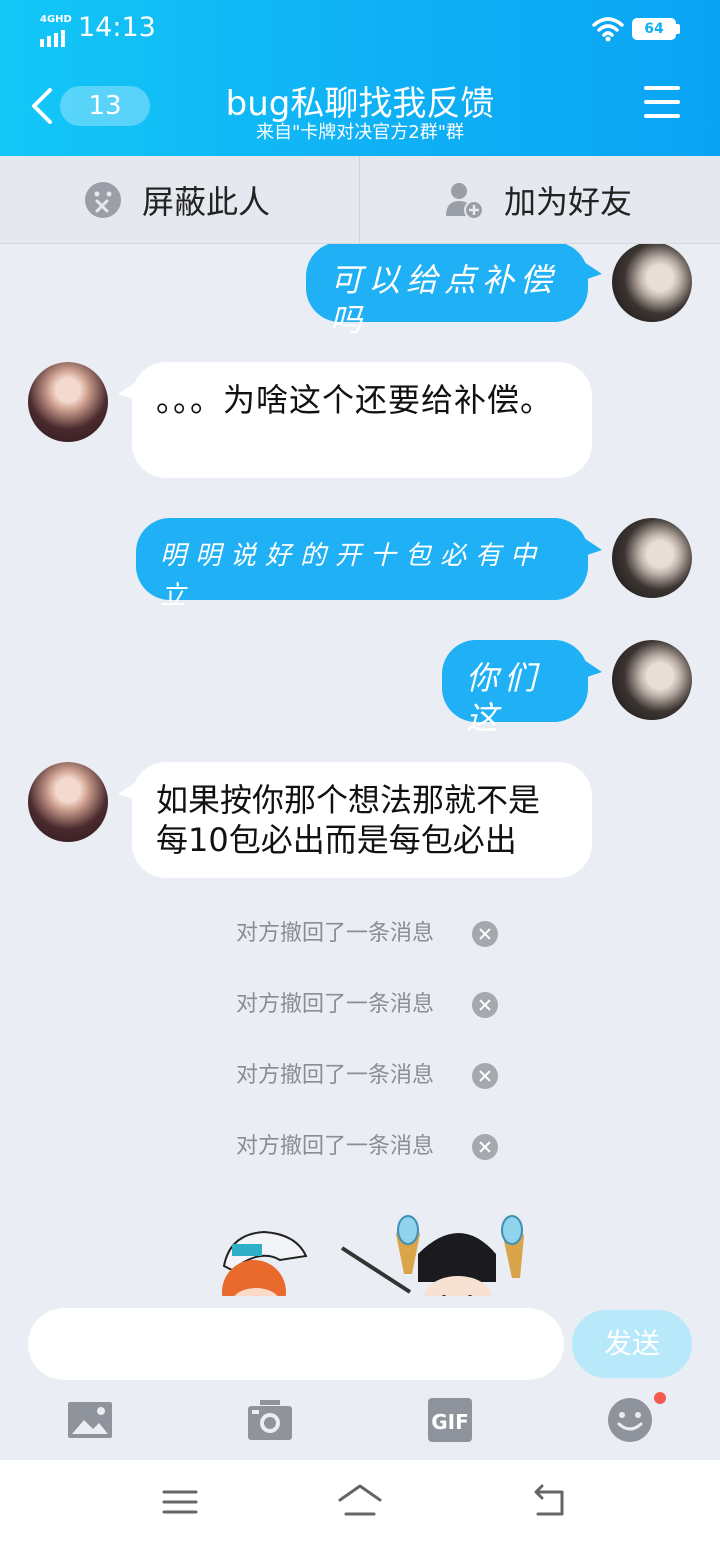 This screenshot has width=720, height=1544. I want to click on status-bar: 4GHD 14:13 64, so click(360, 29).